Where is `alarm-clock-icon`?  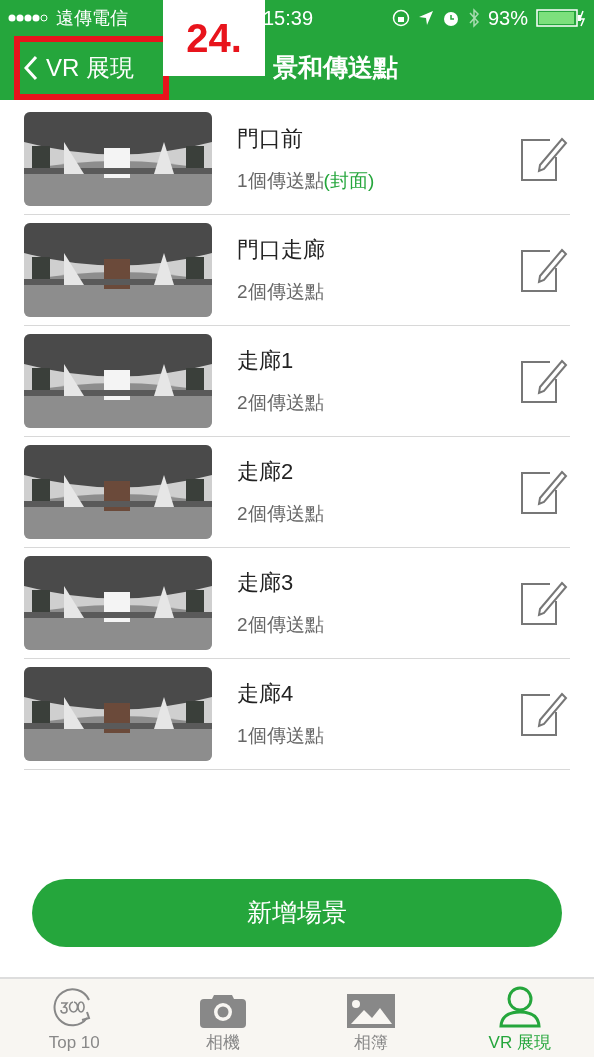 alarm-clock-icon is located at coordinates (450, 18).